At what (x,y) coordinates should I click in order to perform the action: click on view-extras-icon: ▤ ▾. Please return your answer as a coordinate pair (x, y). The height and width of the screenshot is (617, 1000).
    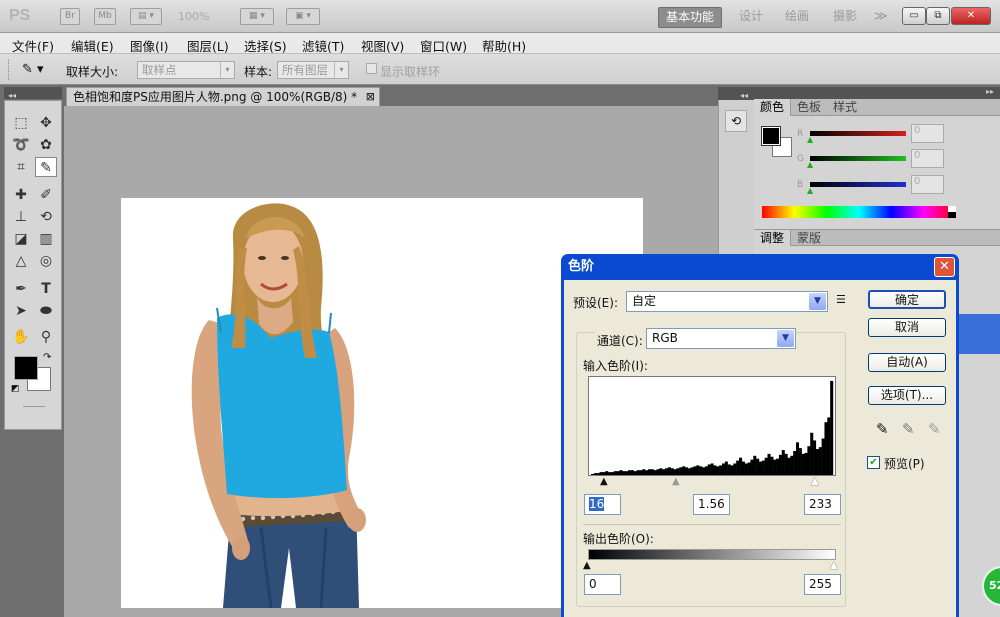
    Looking at the image, I should click on (146, 16).